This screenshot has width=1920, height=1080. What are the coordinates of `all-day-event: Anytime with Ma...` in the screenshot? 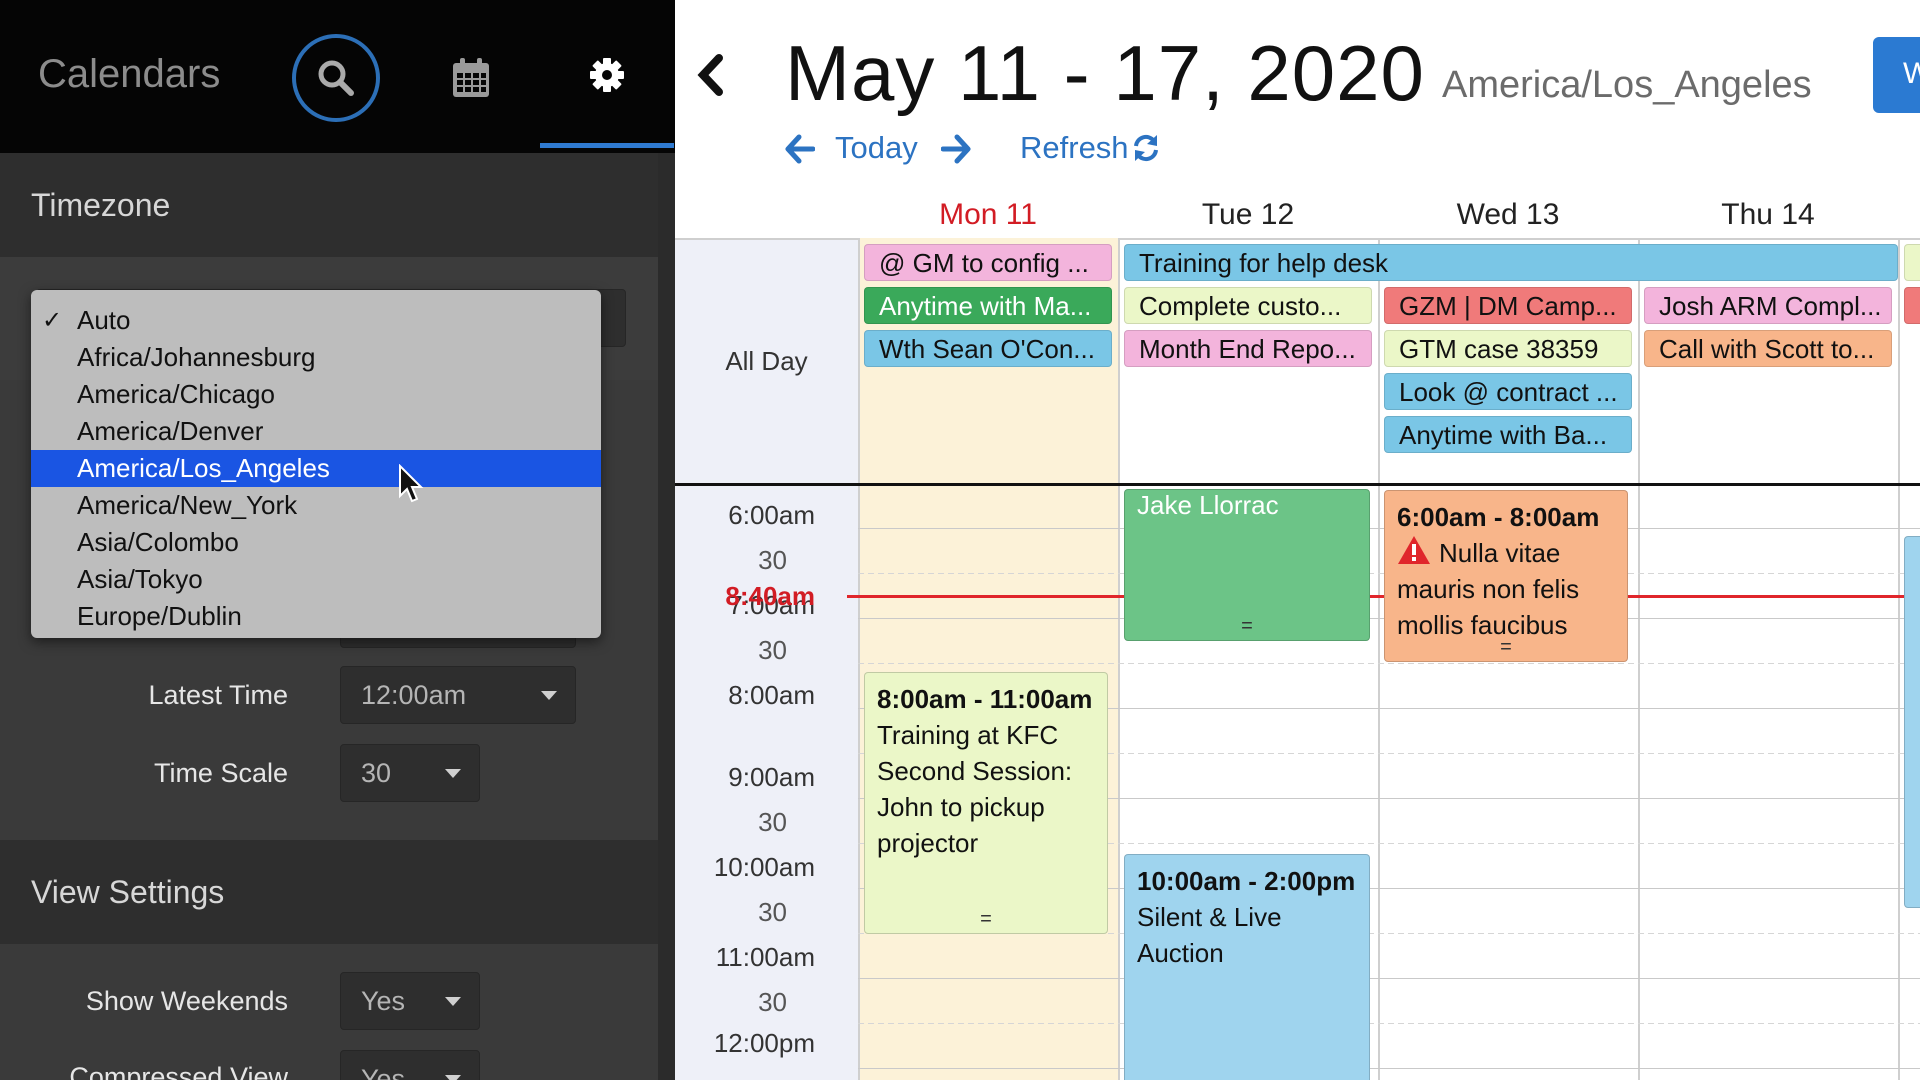 It's located at (988, 305).